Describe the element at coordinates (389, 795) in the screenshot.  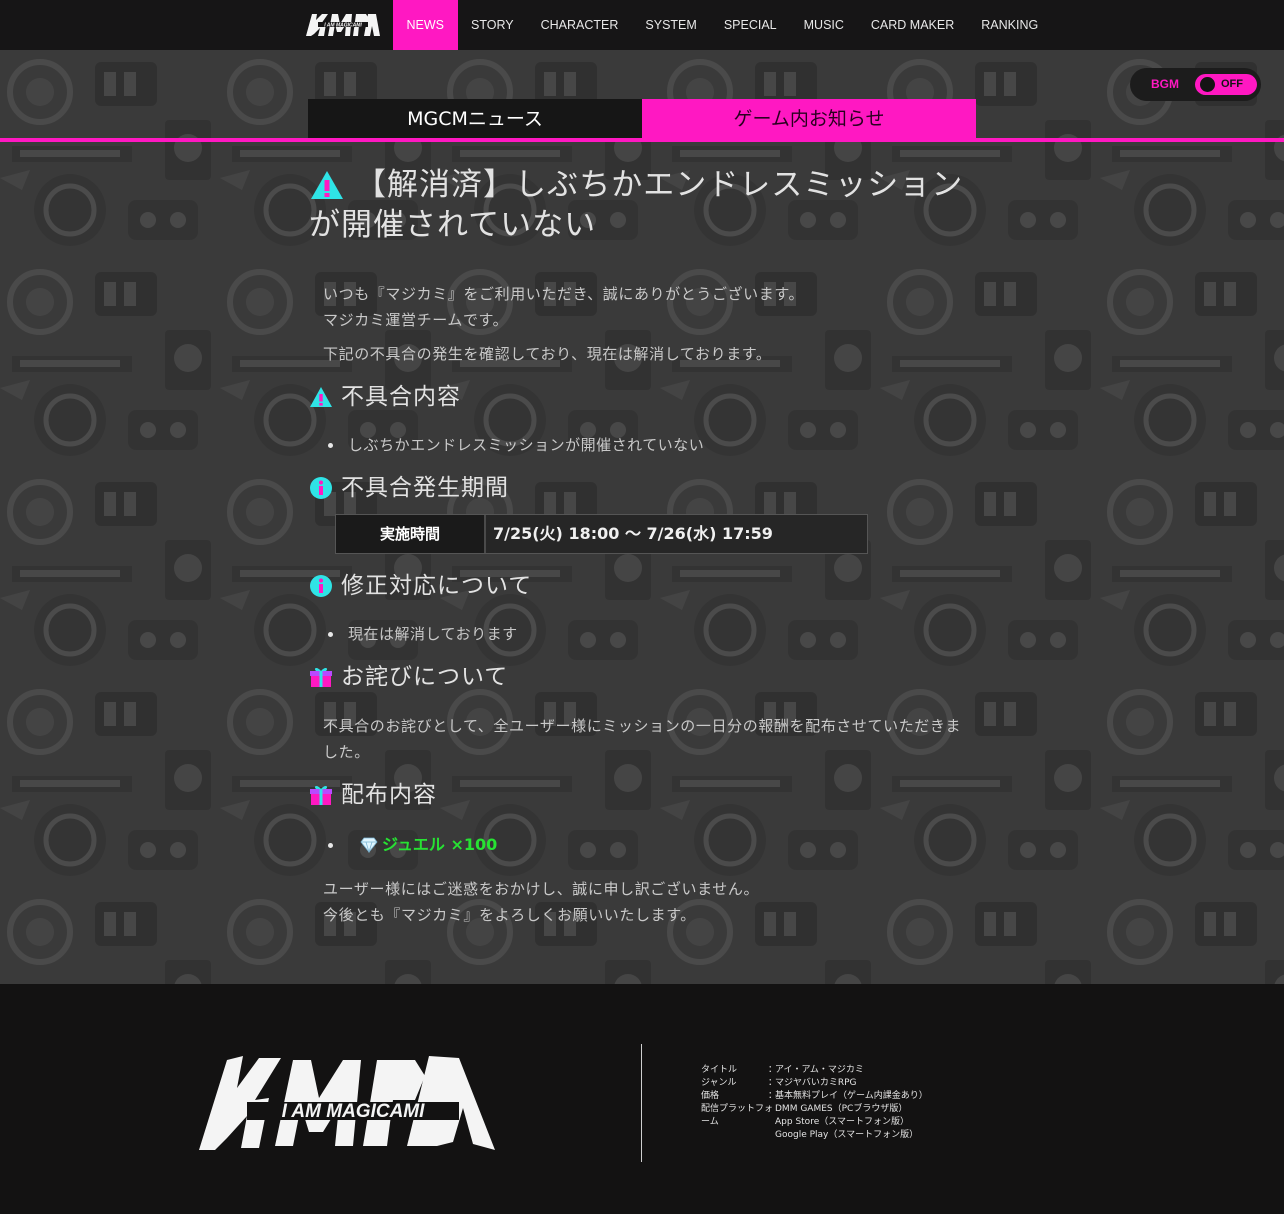
I see `section-reward-title: 配布内容` at that location.